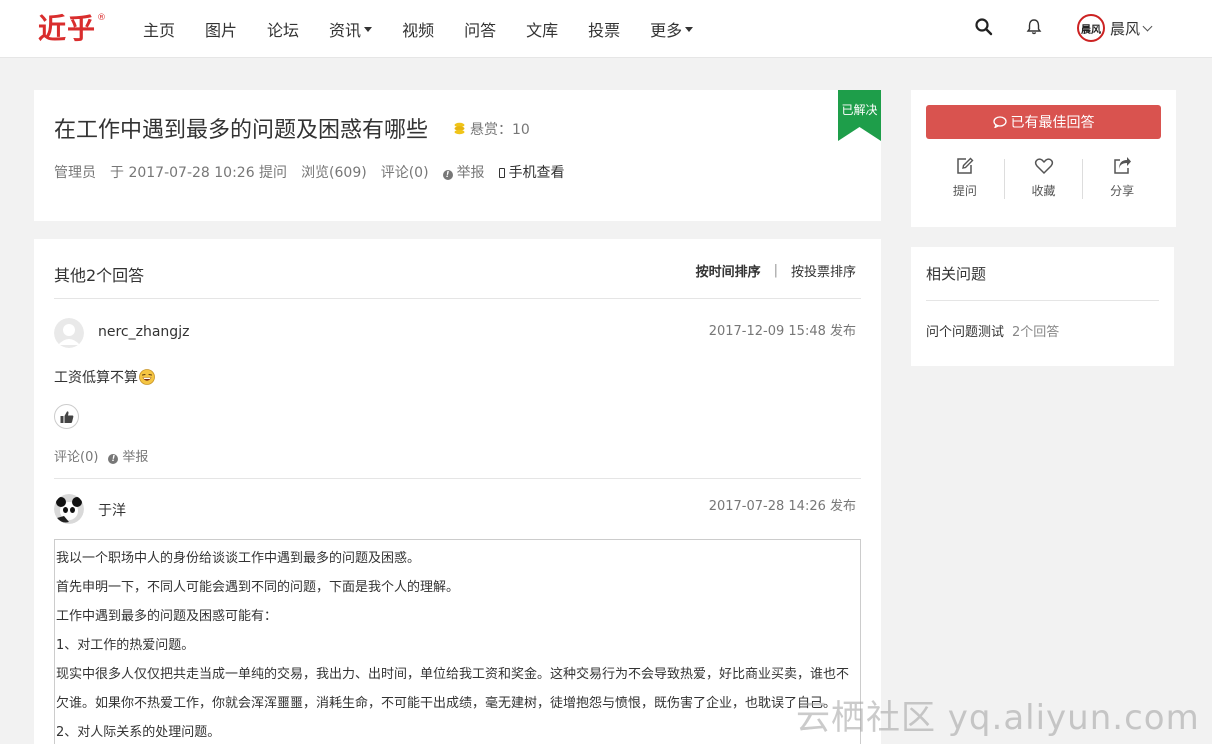 This screenshot has height=744, width=1212. What do you see at coordinates (238, 558) in the screenshot?
I see `answer-paragraph: 我以一个职场中人的身份给谈谈工作中遇到最多的问题及困惑。` at bounding box center [238, 558].